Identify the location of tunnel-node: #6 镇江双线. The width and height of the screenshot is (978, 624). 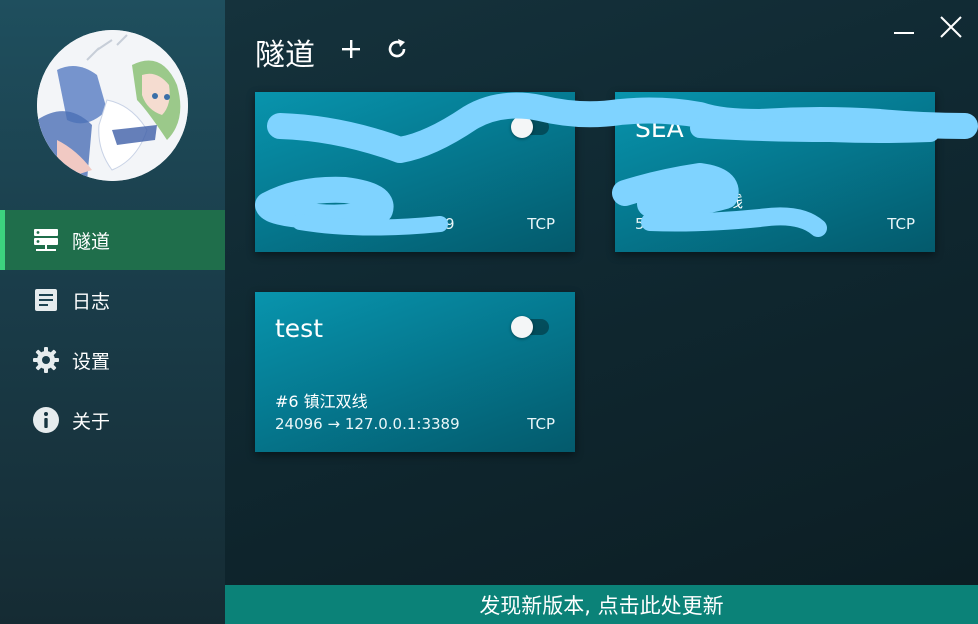
(321, 401).